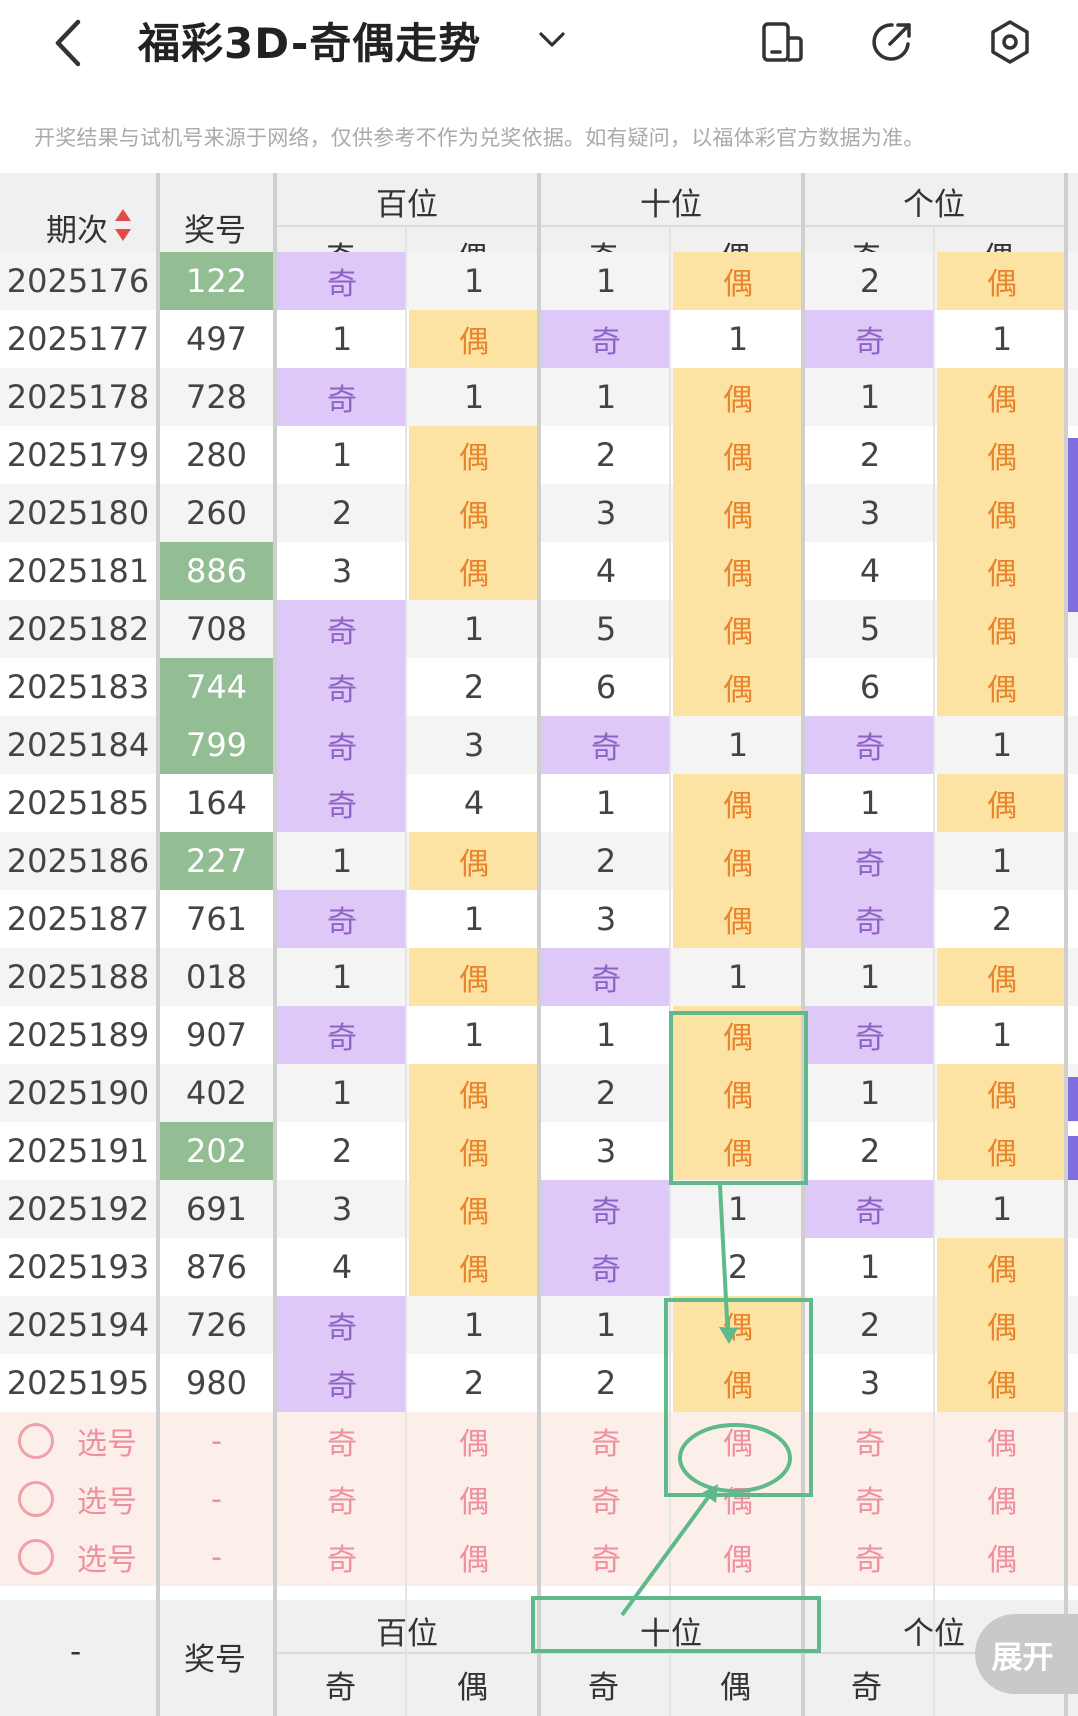 This screenshot has width=1078, height=1716. What do you see at coordinates (1026, 1654) in the screenshot?
I see `expand-button: 展开` at bounding box center [1026, 1654].